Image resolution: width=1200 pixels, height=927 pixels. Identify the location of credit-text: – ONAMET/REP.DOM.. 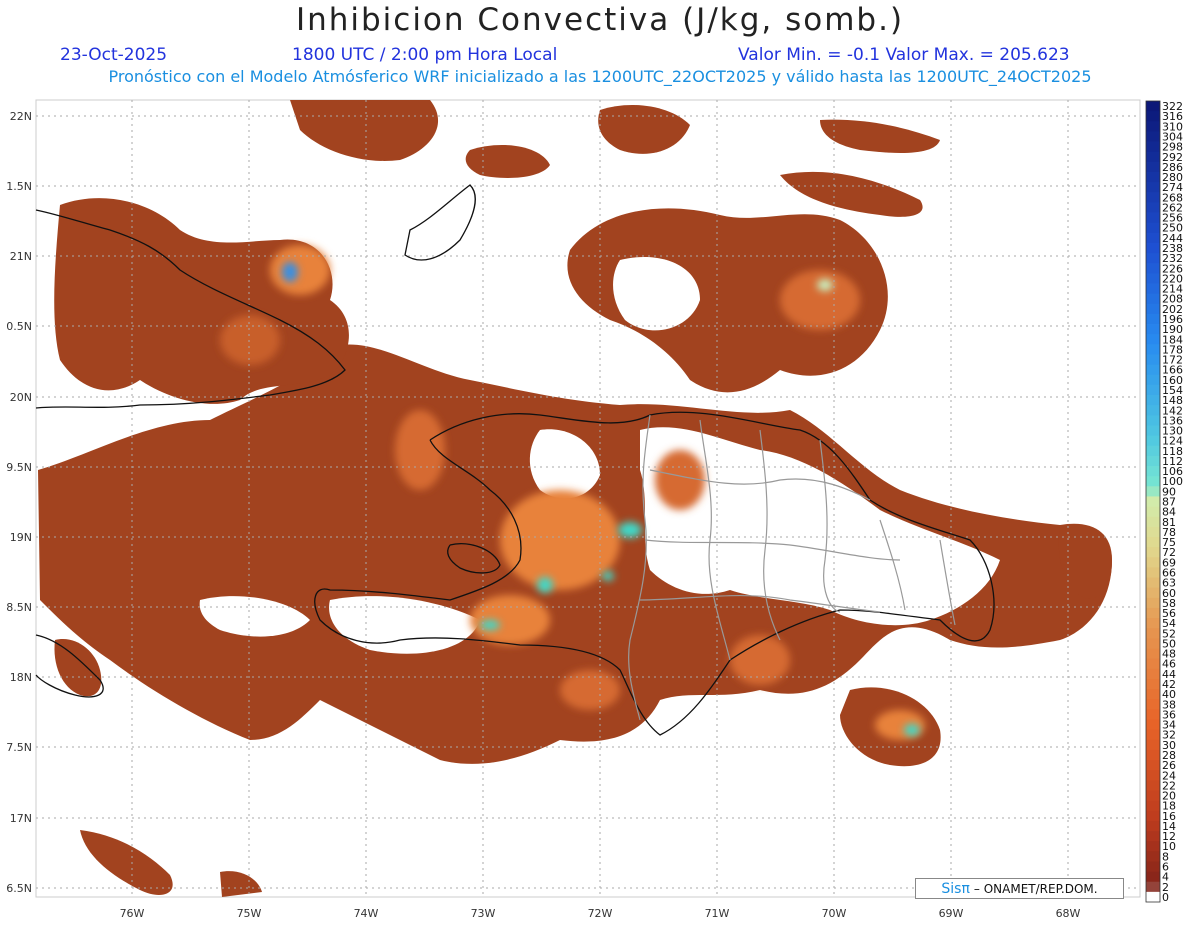
(1035, 888).